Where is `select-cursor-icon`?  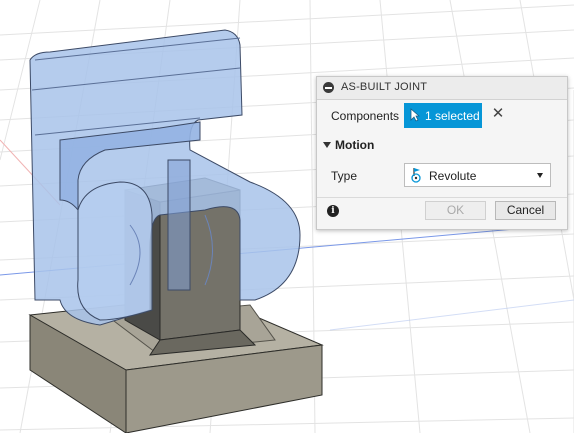
select-cursor-icon is located at coordinates (415, 115).